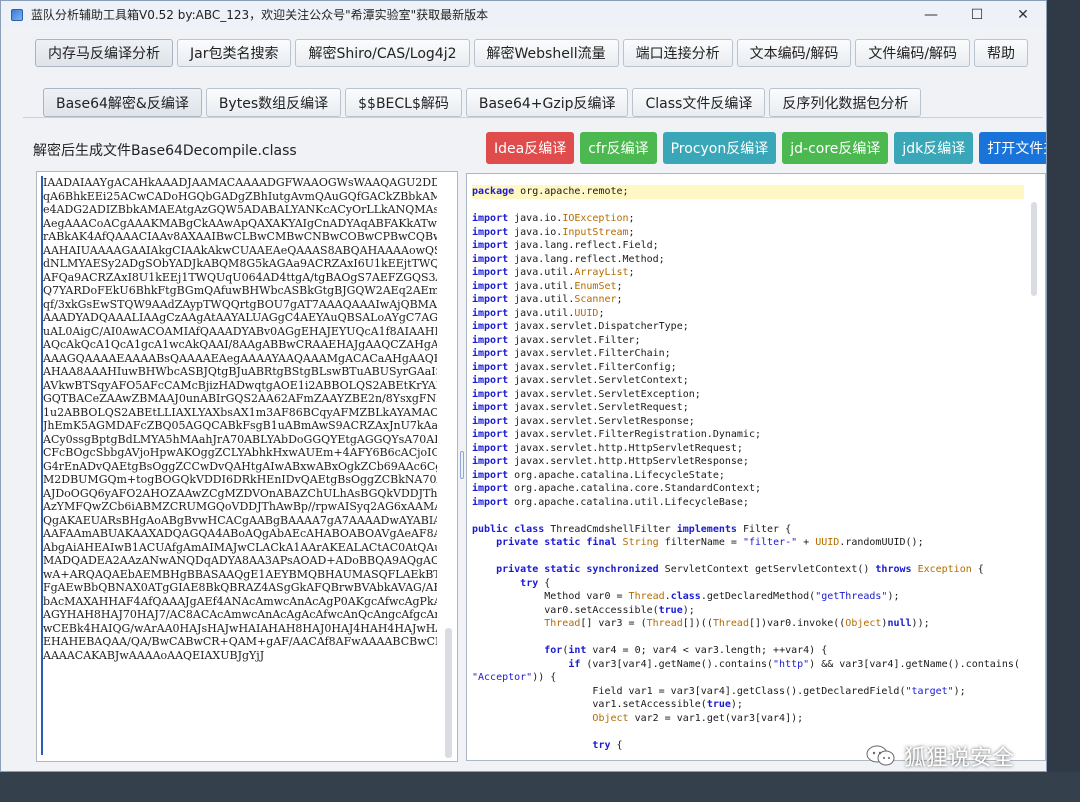 This screenshot has height=802, width=1080. What do you see at coordinates (574, 340) in the screenshot?
I see `code-token: javax.servlet.Filter;` at bounding box center [574, 340].